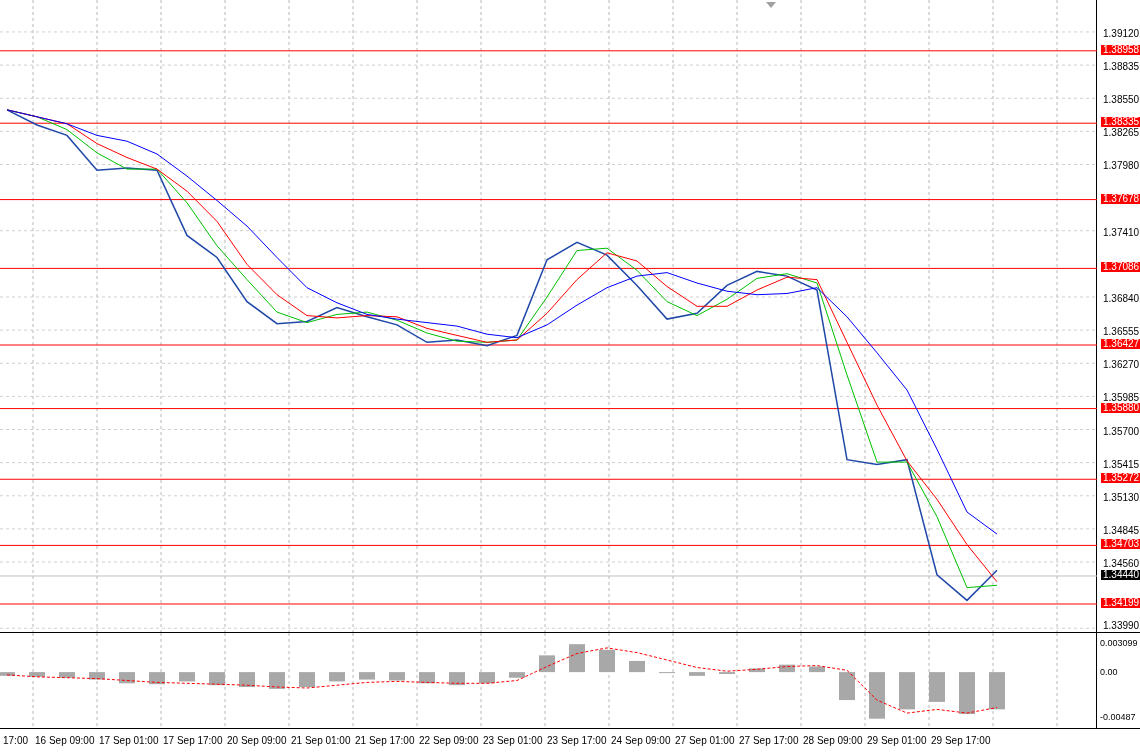 This screenshot has width=1140, height=754. I want to click on price-axis-label: 1.36270, so click(1121, 365).